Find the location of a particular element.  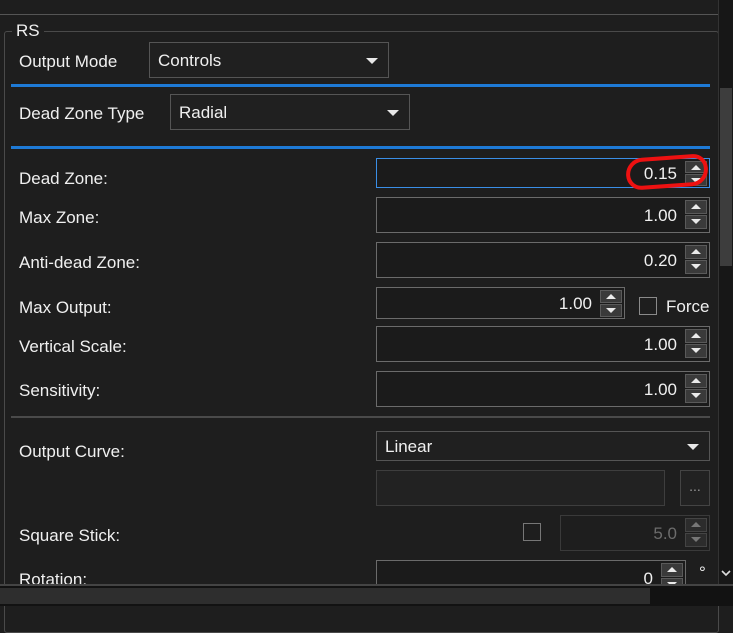

output-curve-dropdown: Linear is located at coordinates (543, 446).